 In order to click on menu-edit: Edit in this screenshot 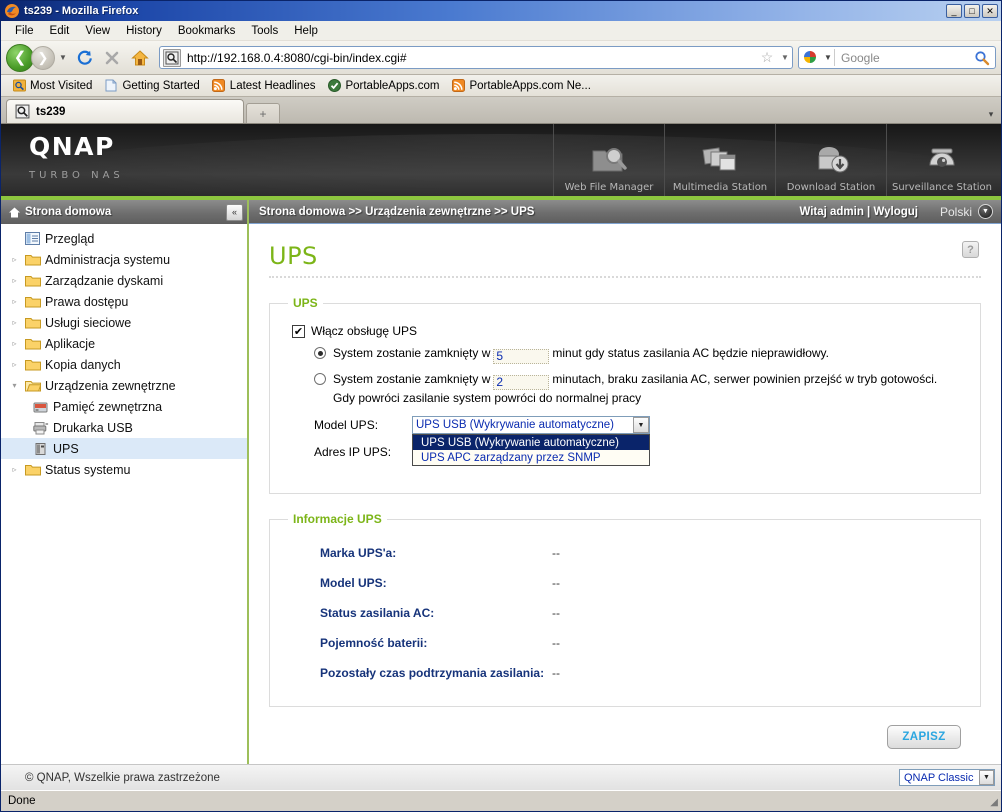, I will do `click(60, 31)`.